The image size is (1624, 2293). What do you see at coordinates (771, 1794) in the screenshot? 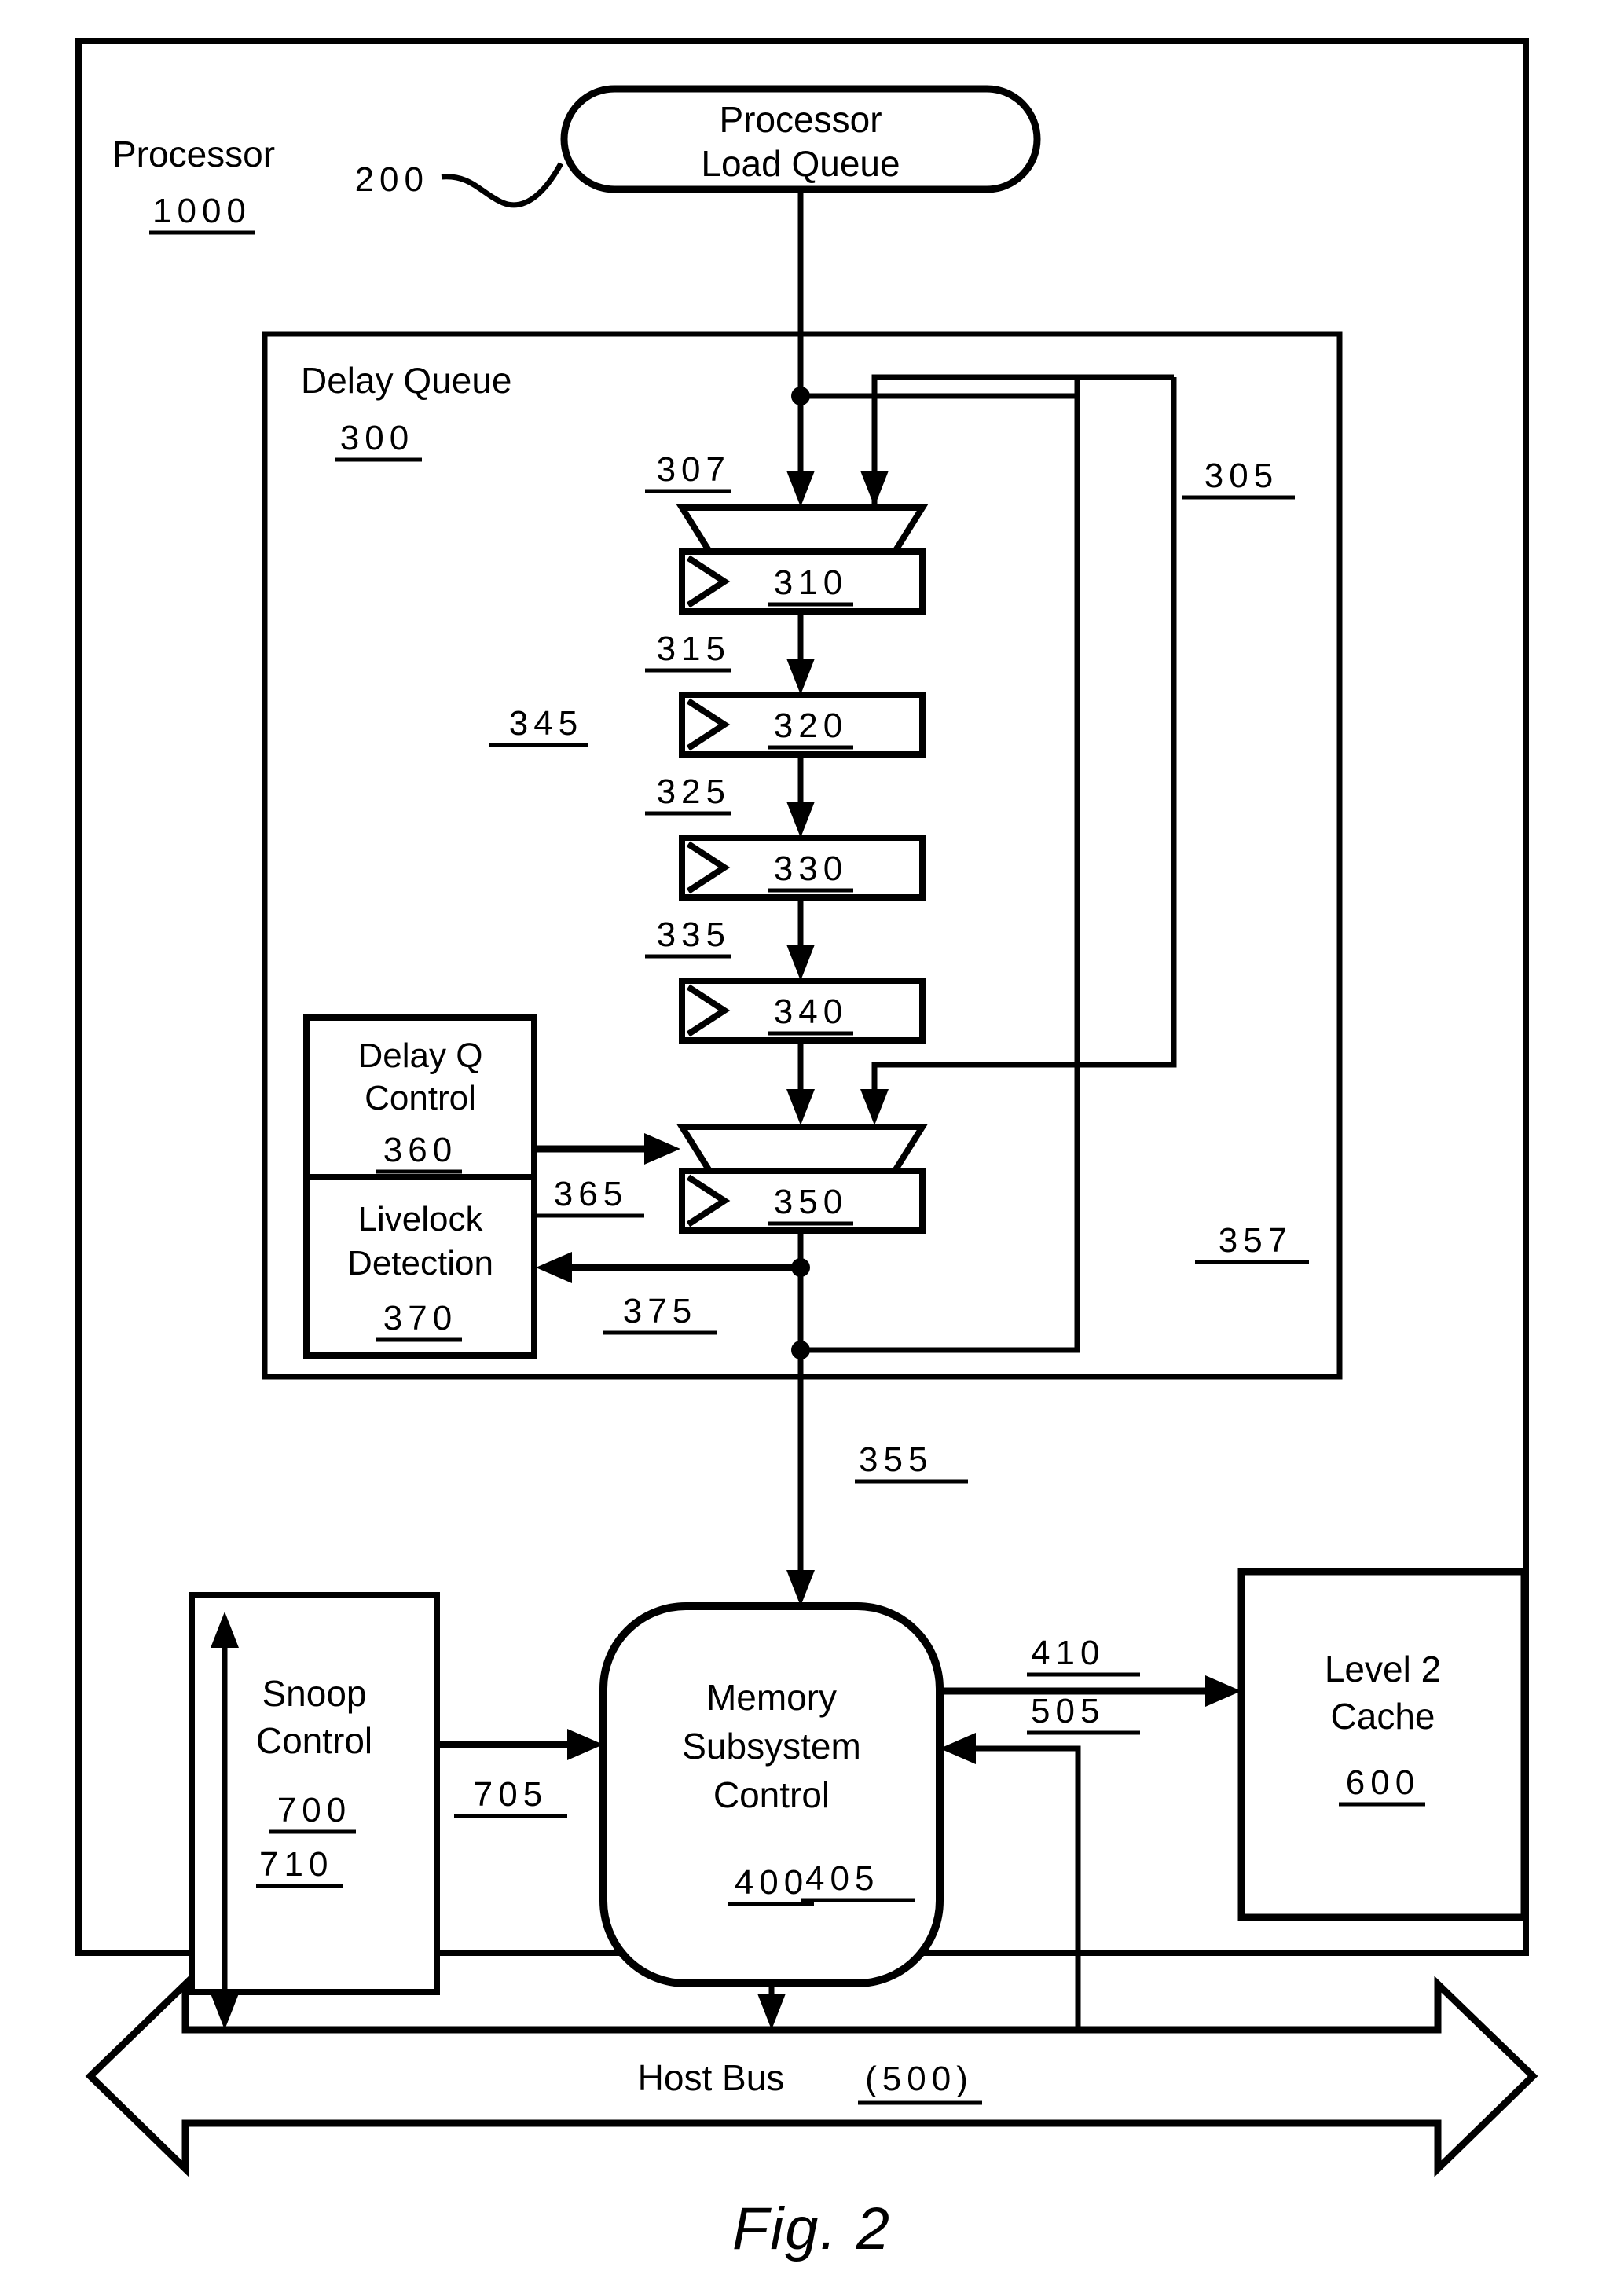
I see `msc-line3: Control` at bounding box center [771, 1794].